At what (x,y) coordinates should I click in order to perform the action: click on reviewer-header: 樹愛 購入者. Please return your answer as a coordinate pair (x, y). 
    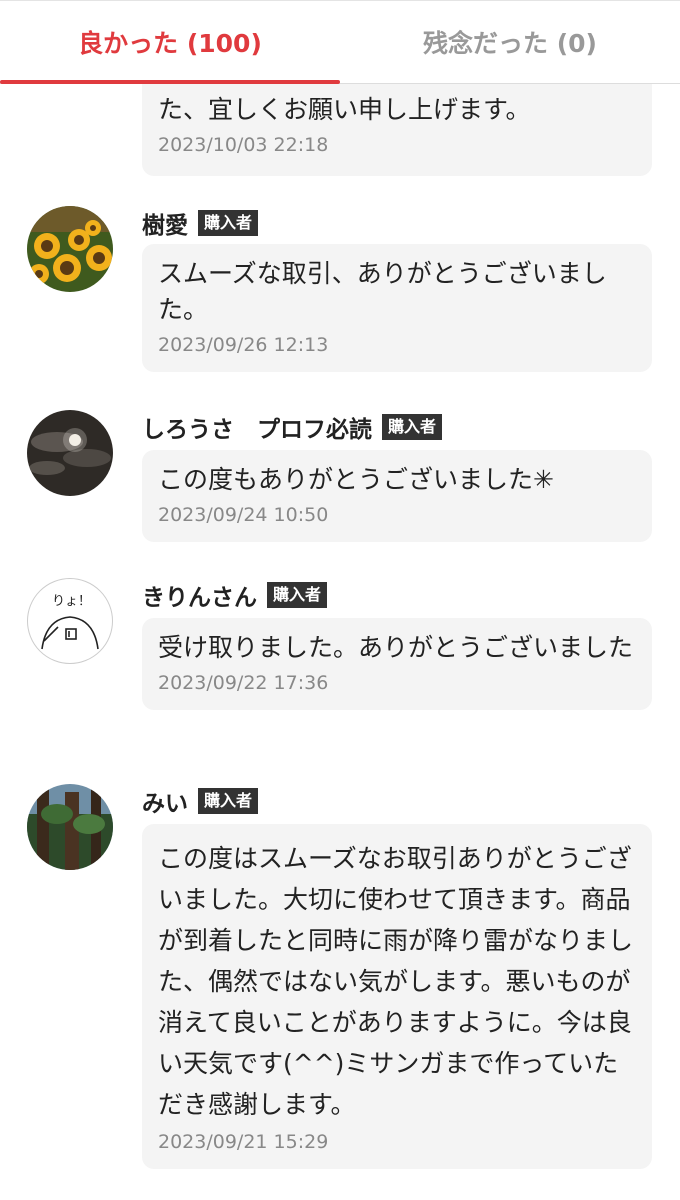
    Looking at the image, I should click on (200, 223).